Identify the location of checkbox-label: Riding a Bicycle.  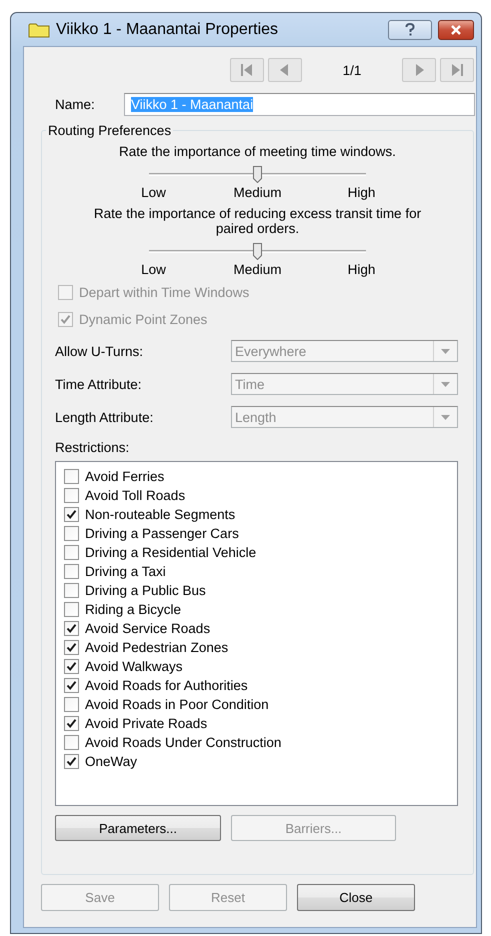
(133, 609).